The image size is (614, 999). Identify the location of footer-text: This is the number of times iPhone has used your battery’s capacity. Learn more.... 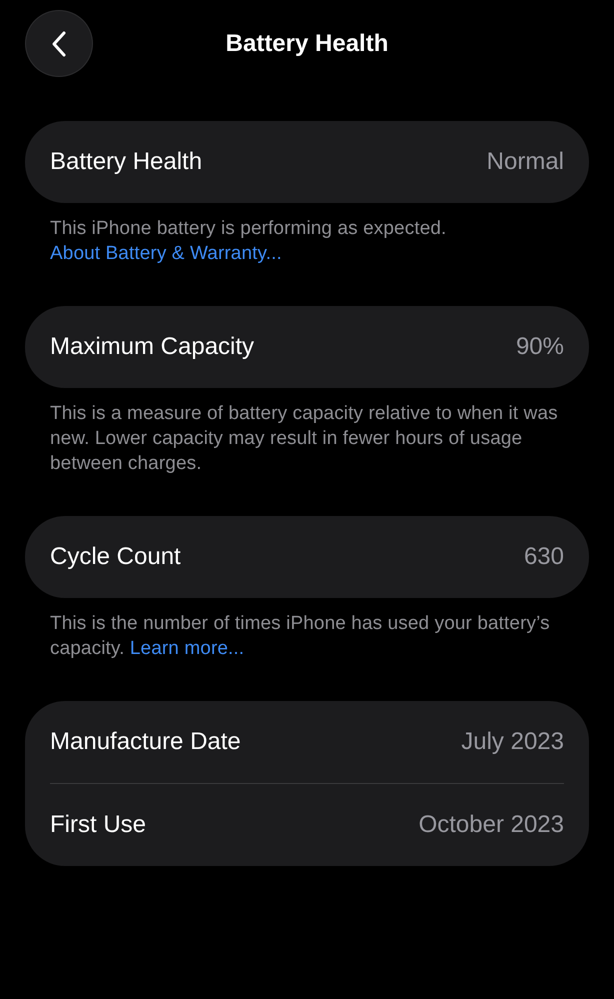
(300, 636).